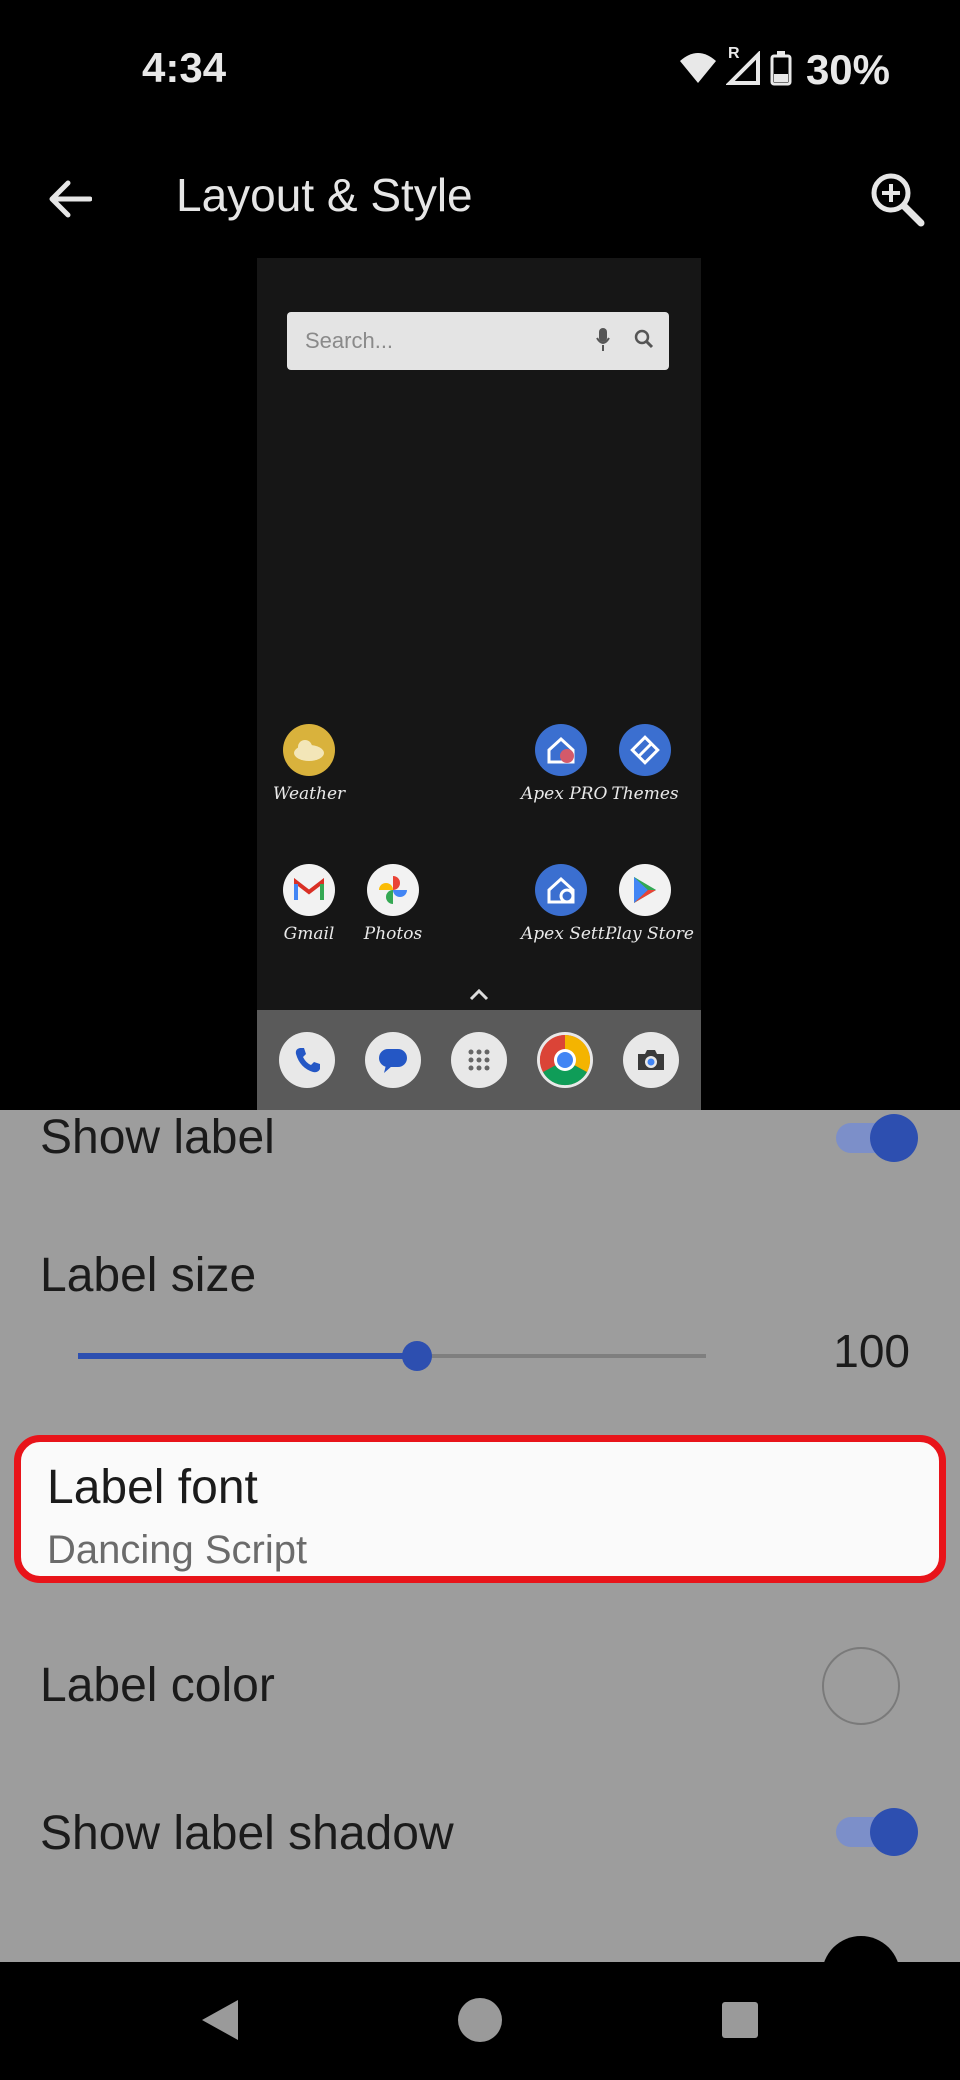 The image size is (960, 2080). What do you see at coordinates (393, 1060) in the screenshot?
I see `messages-icon` at bounding box center [393, 1060].